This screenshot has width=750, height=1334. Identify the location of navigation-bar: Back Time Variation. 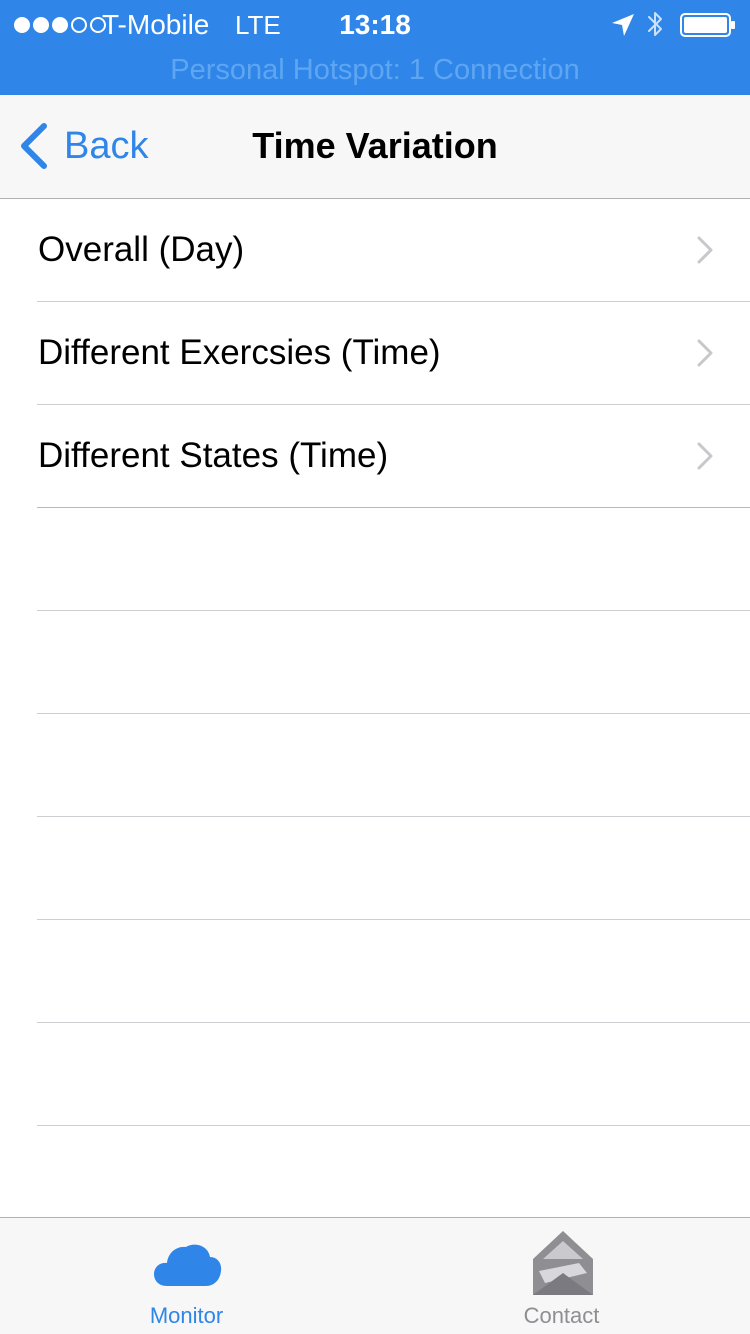
(375, 147).